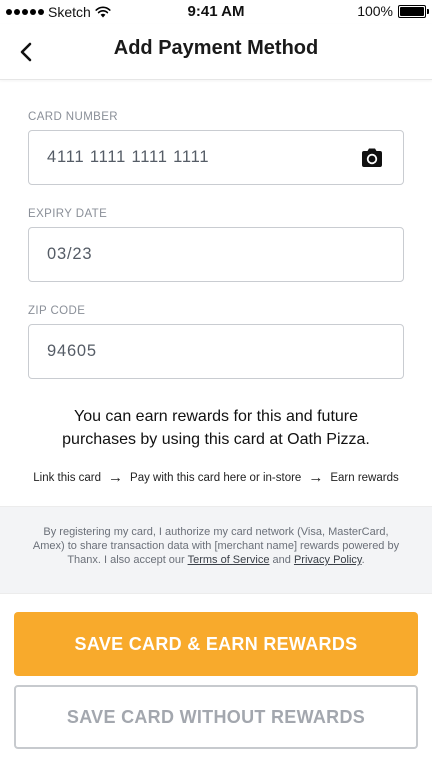  I want to click on expiry-date-value: 03/23, so click(70, 254).